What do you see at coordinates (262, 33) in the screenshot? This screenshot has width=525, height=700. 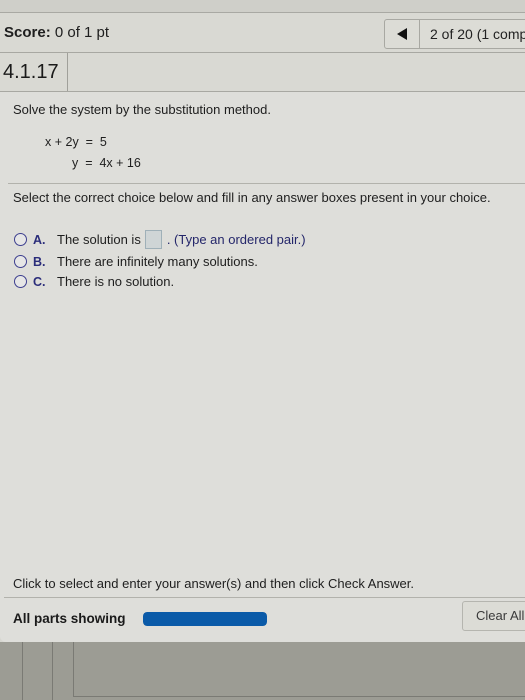 I see `score-bar: Score: 0 of 1 pt 2 of 20 (1 comp` at bounding box center [262, 33].